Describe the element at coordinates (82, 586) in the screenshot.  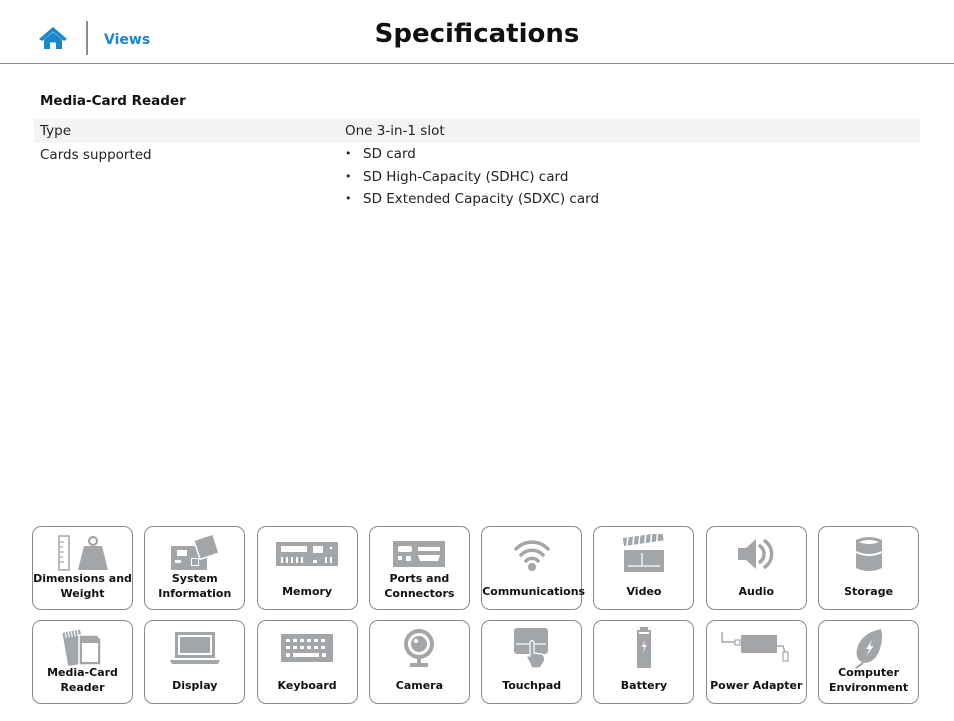
I see `tile-label: Dimensions and Weight` at that location.